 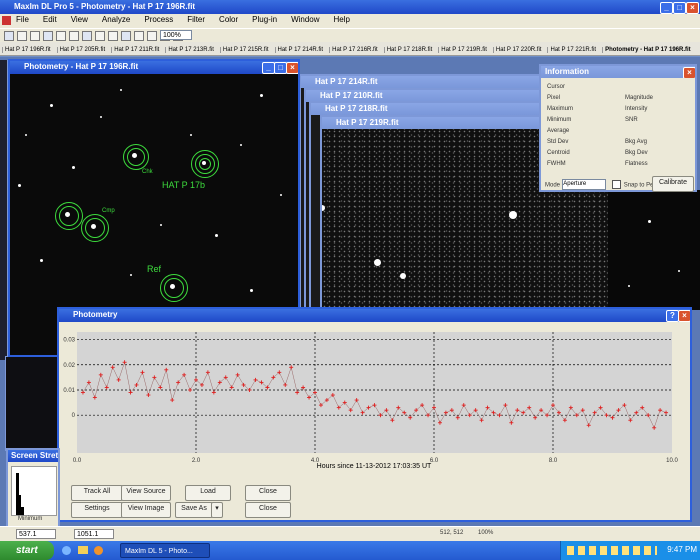 I want to click on load-button: Load, so click(x=208, y=493).